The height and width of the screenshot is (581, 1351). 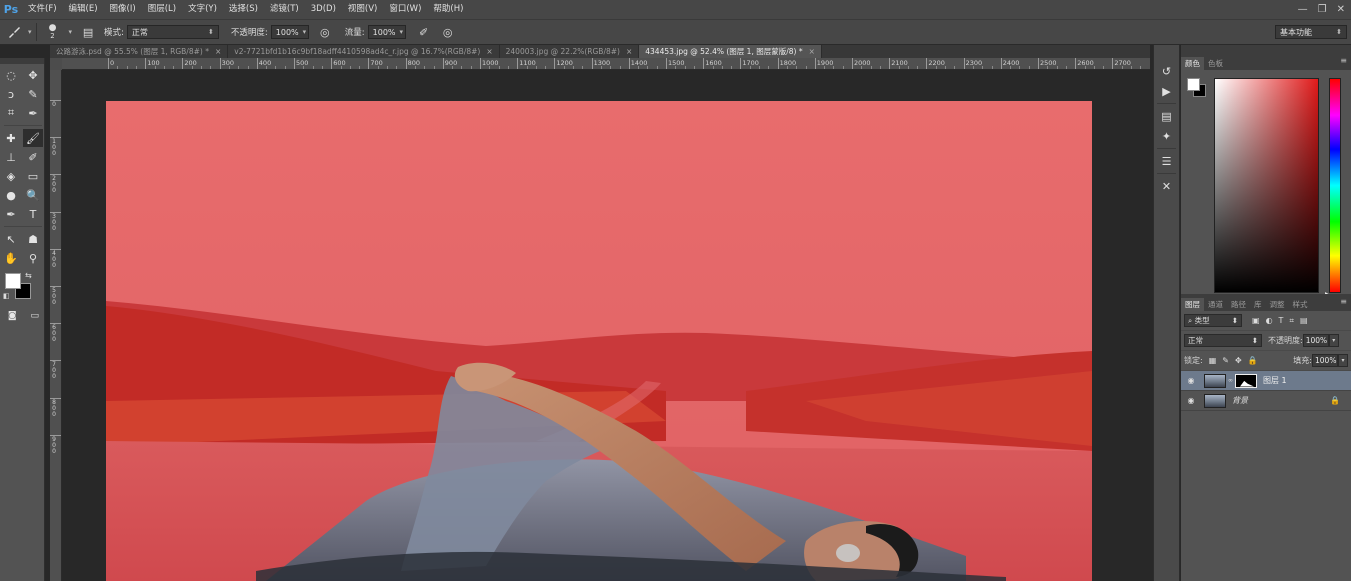 I want to click on tab-color: 颜色, so click(x=1192, y=63).